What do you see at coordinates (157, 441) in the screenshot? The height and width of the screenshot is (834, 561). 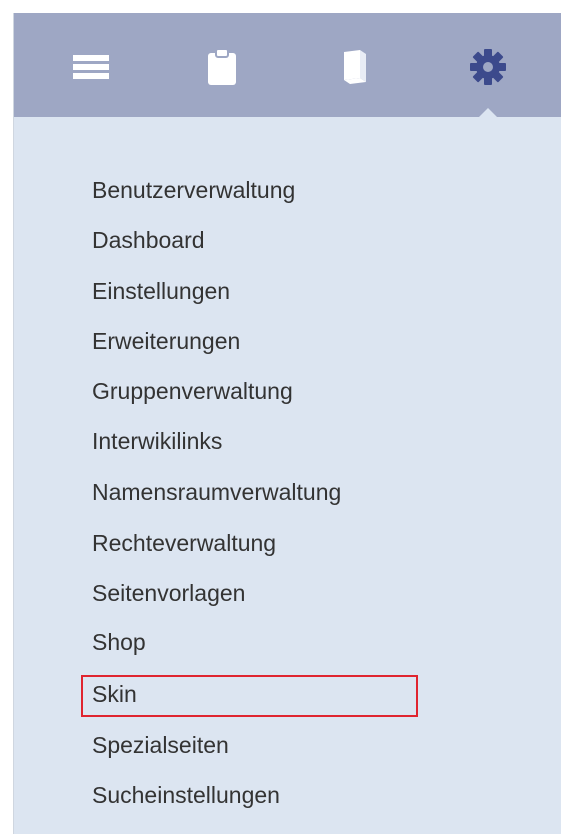 I see `menu-item-interwikilinks: Interwikilinks` at bounding box center [157, 441].